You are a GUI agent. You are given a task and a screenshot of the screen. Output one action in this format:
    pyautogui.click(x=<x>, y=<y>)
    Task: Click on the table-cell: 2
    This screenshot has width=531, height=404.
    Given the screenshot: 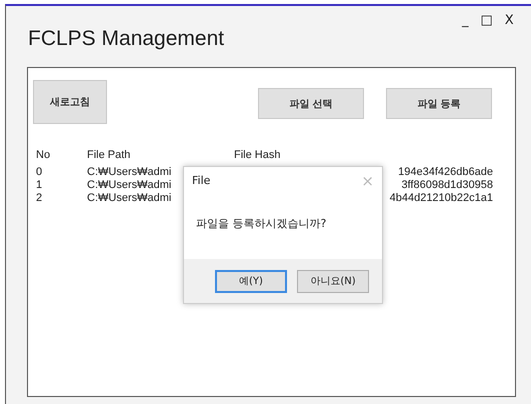 What is the action you would take?
    pyautogui.click(x=39, y=198)
    